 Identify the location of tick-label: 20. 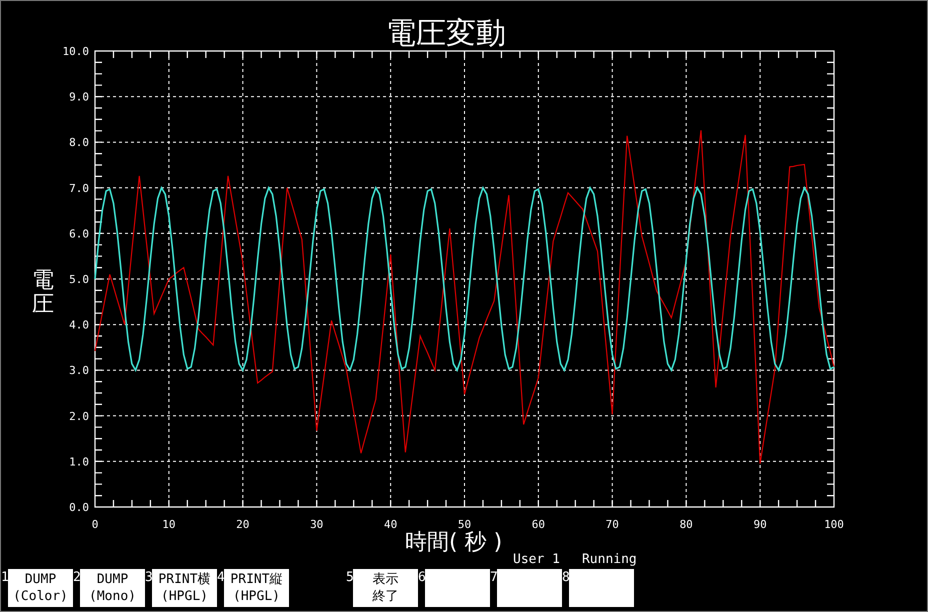
(243, 524).